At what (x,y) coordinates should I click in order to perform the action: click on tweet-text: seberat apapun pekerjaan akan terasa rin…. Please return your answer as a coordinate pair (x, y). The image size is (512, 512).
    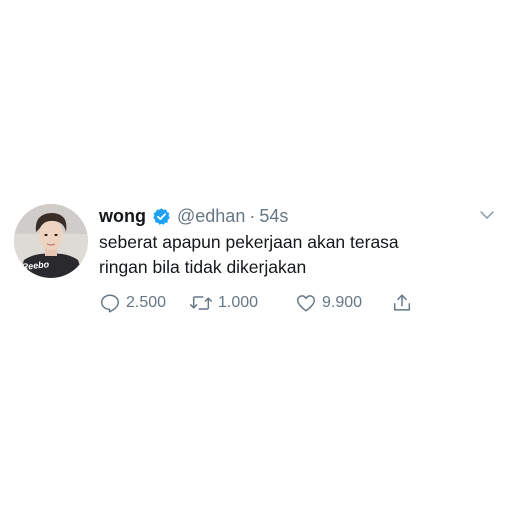
    Looking at the image, I should click on (289, 255).